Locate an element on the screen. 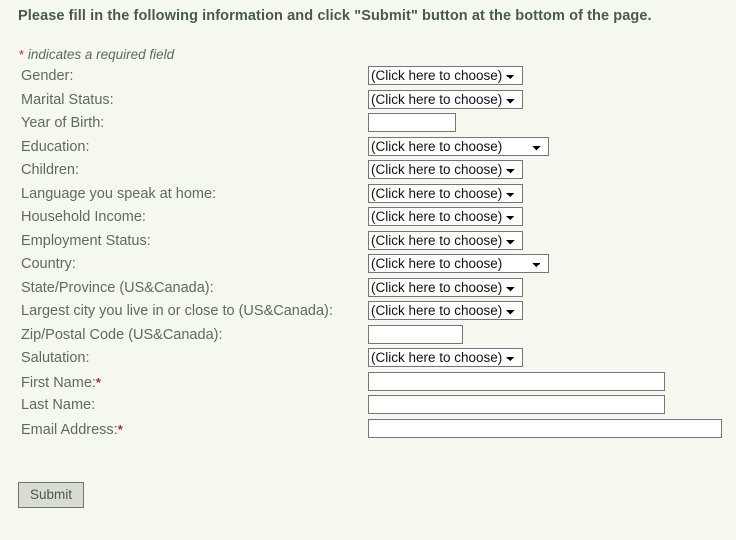 The height and width of the screenshot is (540, 736). label-language-at-home: Language you speak at home: is located at coordinates (118, 194).